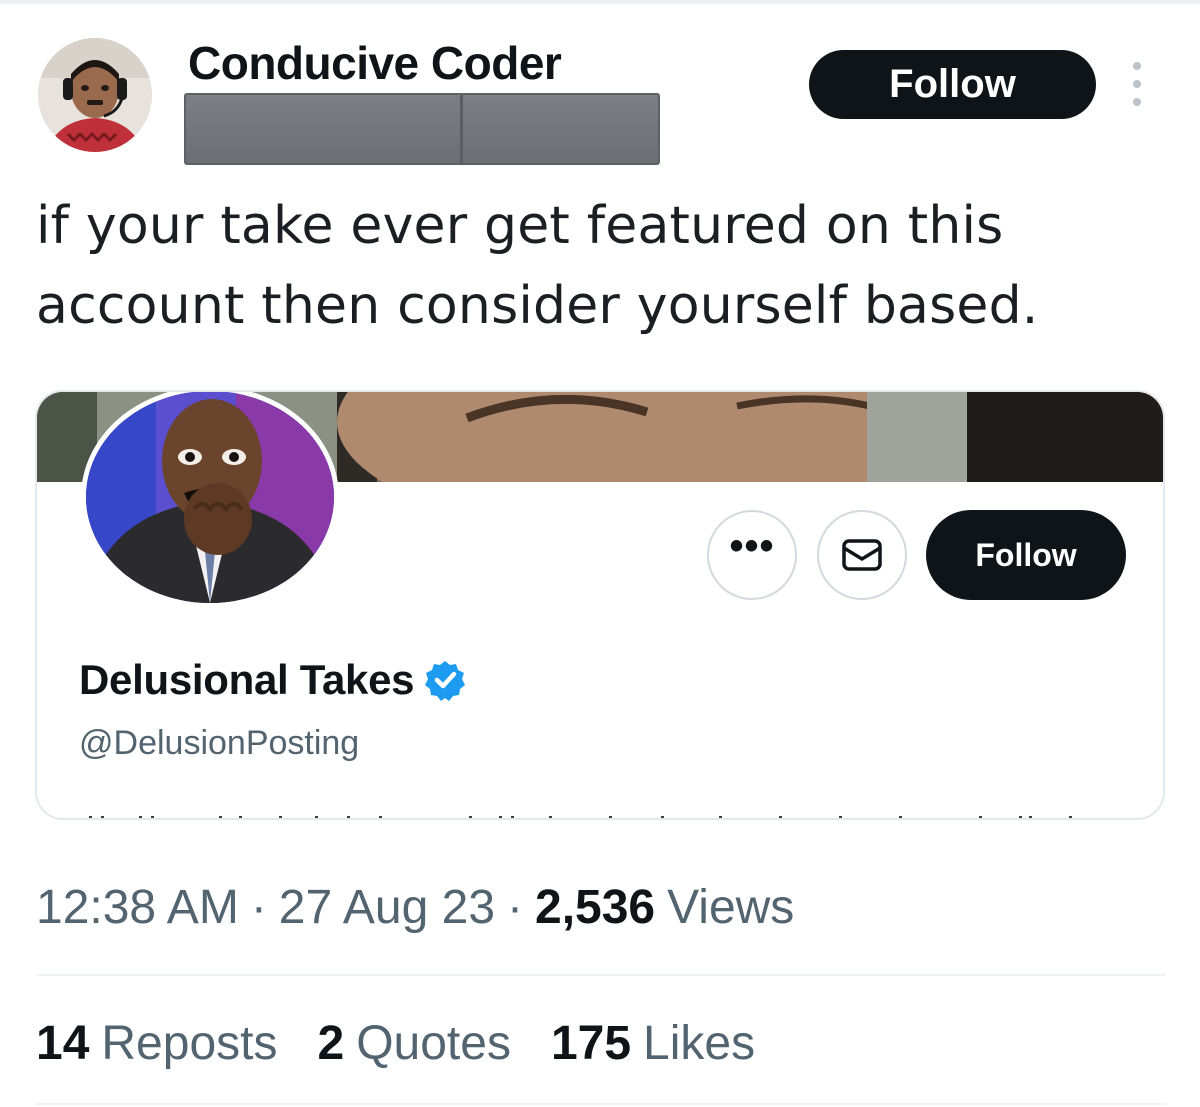 This screenshot has height=1107, width=1200. What do you see at coordinates (247, 679) in the screenshot?
I see `profile-name-text: Delusional Takes` at bounding box center [247, 679].